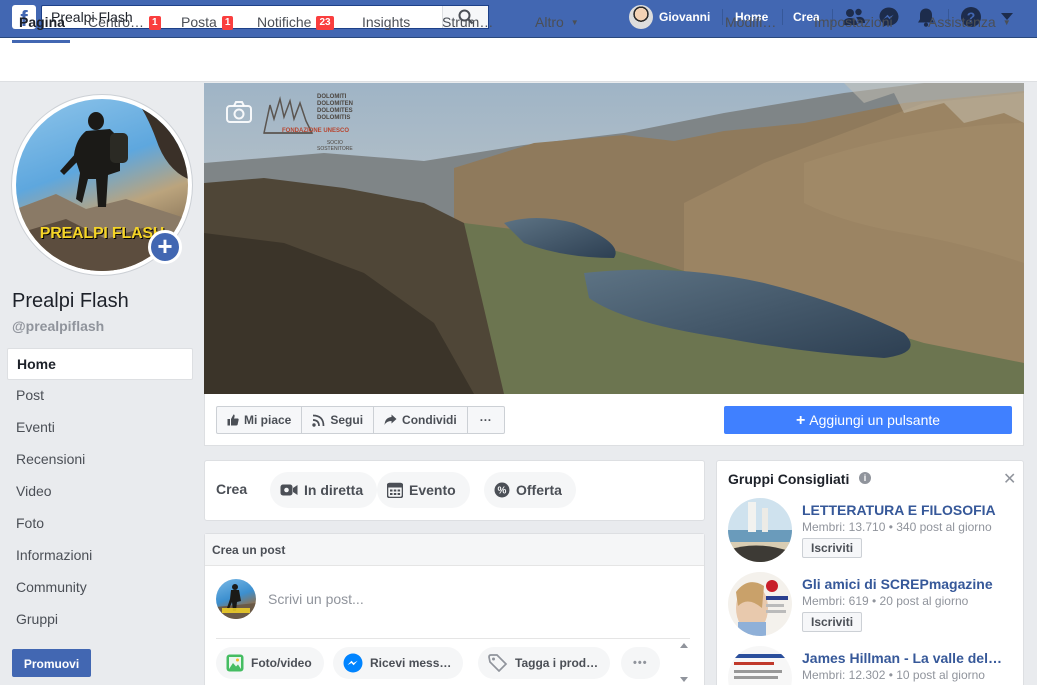 This screenshot has width=1037, height=685. What do you see at coordinates (100, 460) in the screenshot?
I see `left-nav-item-recensioni: Recensioni` at bounding box center [100, 460].